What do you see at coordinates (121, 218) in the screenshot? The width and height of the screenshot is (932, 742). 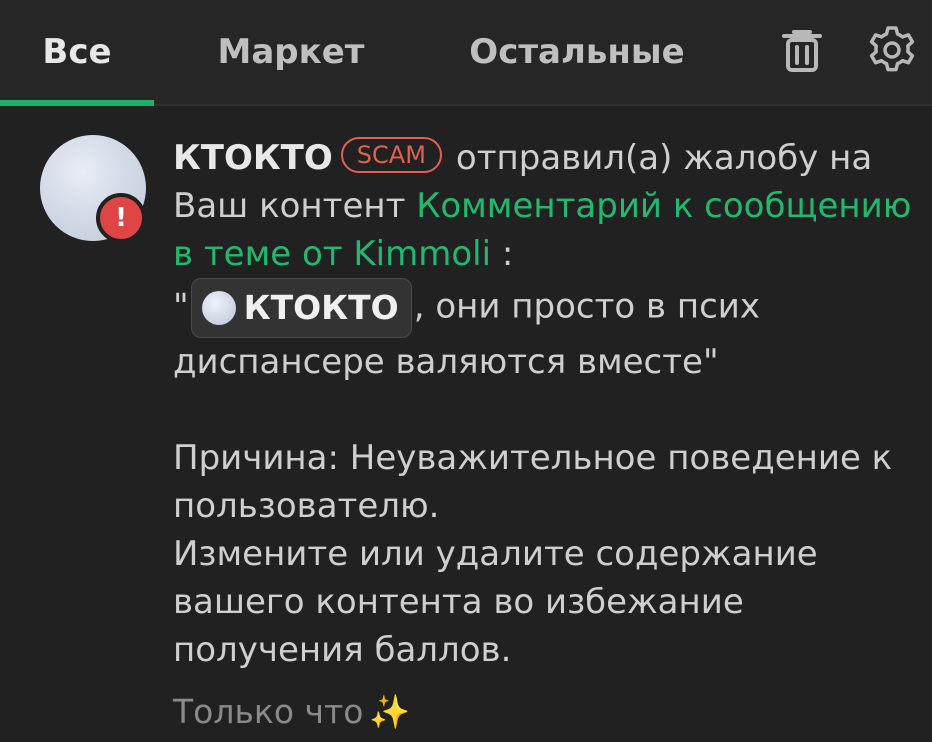 I see `alert-icon: !` at bounding box center [121, 218].